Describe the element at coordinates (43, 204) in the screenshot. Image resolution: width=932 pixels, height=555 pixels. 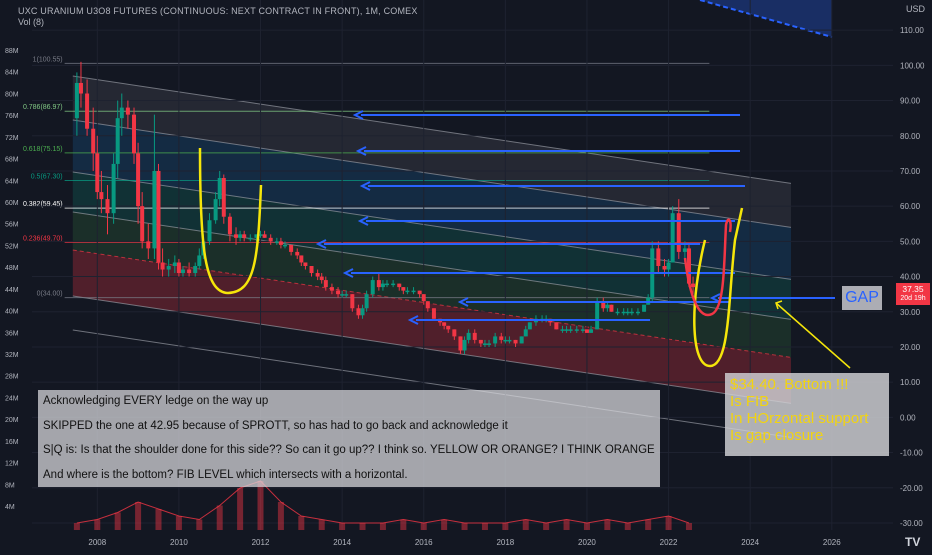
I see `fib-level-label: 0.382(59.45)` at that location.